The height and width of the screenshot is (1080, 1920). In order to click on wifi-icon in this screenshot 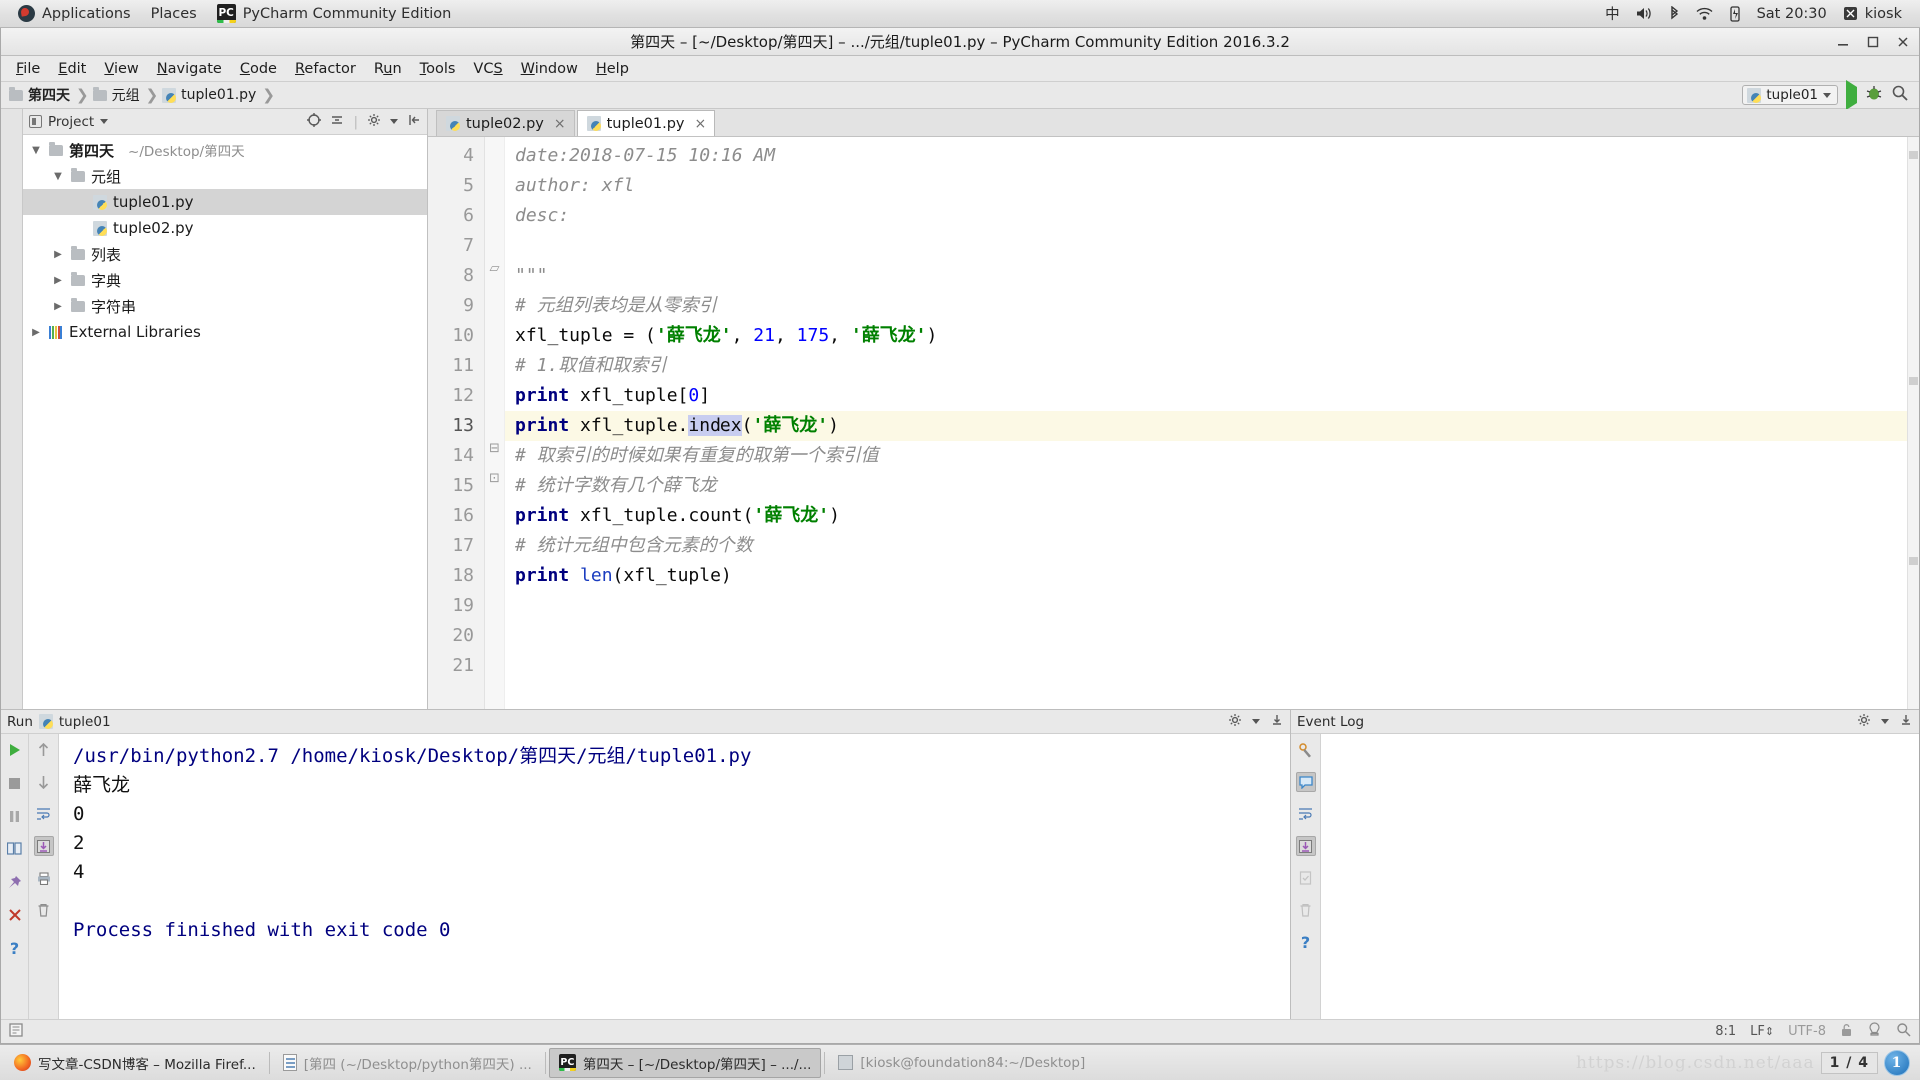, I will do `click(1704, 13)`.